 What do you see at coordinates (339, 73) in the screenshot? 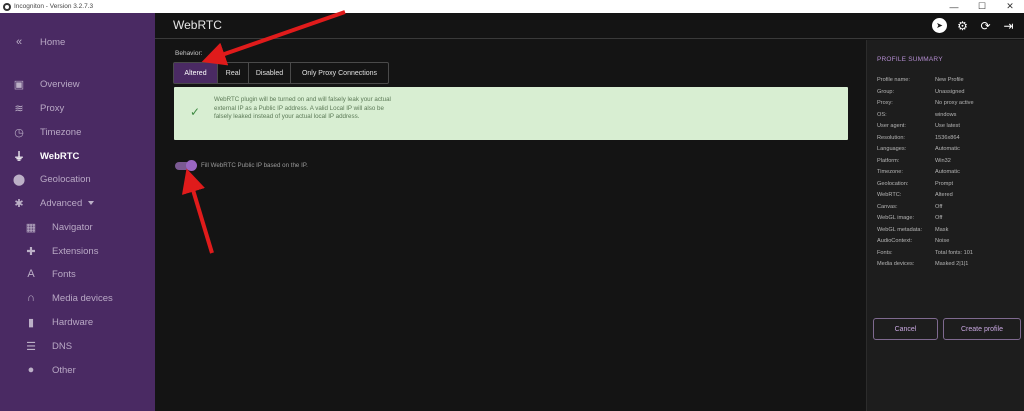
I see `behavior-option-only-proxy: Only Proxy Connections` at bounding box center [339, 73].